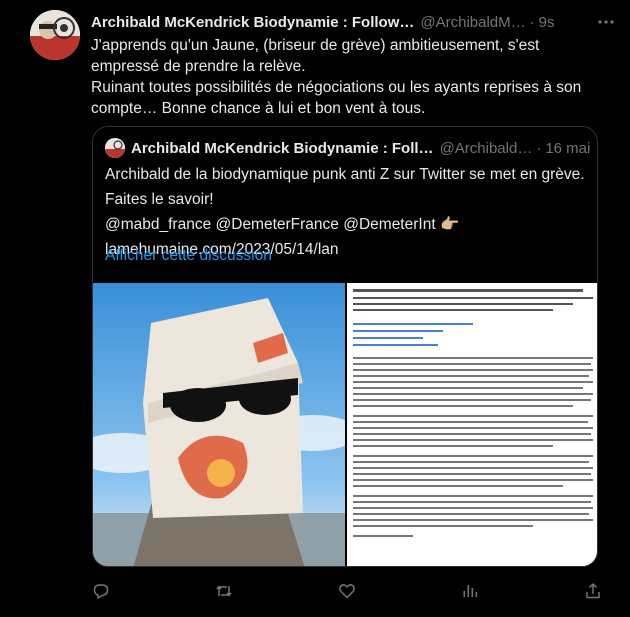 Image resolution: width=630 pixels, height=617 pixels. Describe the element at coordinates (188, 256) in the screenshot. I see `show-thread-link: Afficher cette discussion` at that location.